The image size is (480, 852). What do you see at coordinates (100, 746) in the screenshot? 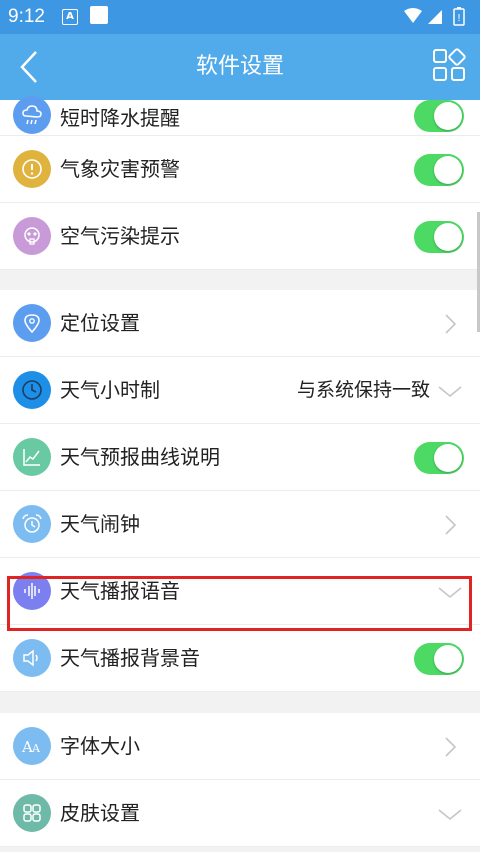
I see `settings-row-label: 字体大小` at bounding box center [100, 746].